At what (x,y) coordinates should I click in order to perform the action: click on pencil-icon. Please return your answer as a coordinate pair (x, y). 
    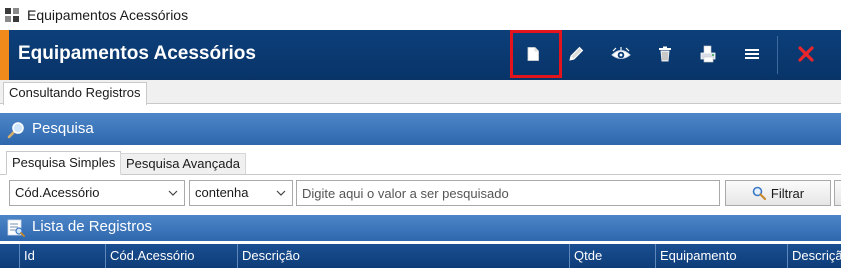
    Looking at the image, I should click on (576, 53).